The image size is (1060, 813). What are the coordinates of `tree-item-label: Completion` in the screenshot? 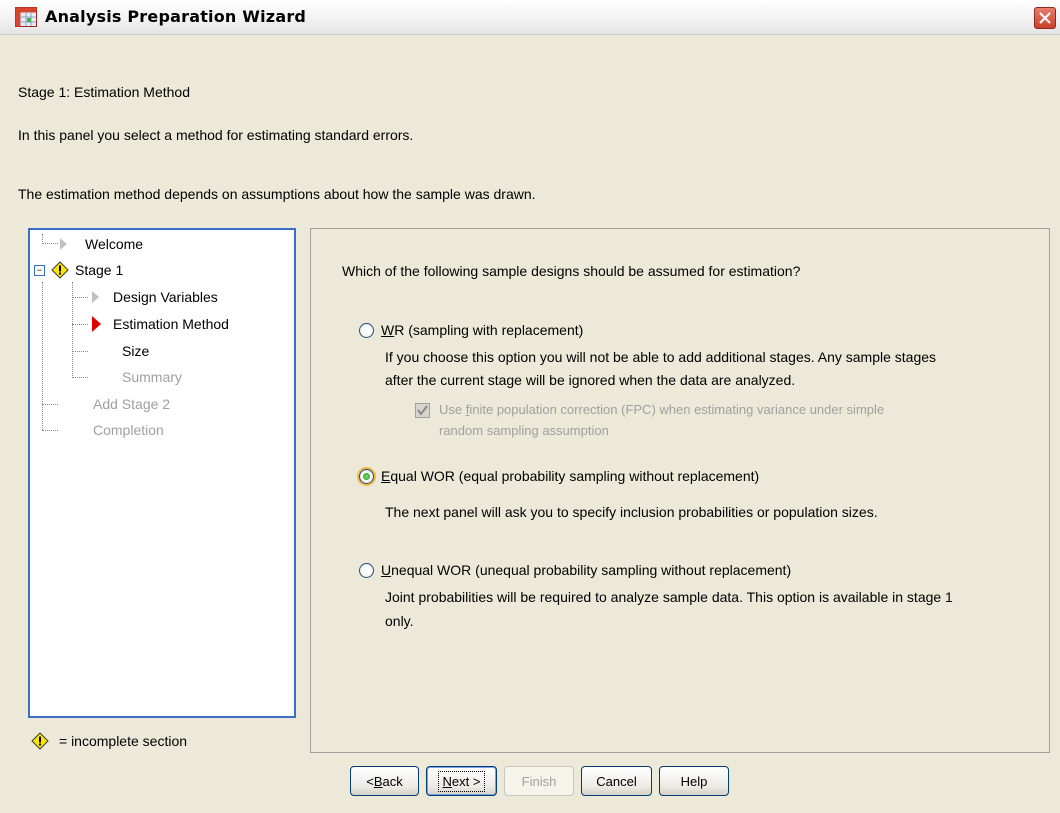 It's located at (128, 430).